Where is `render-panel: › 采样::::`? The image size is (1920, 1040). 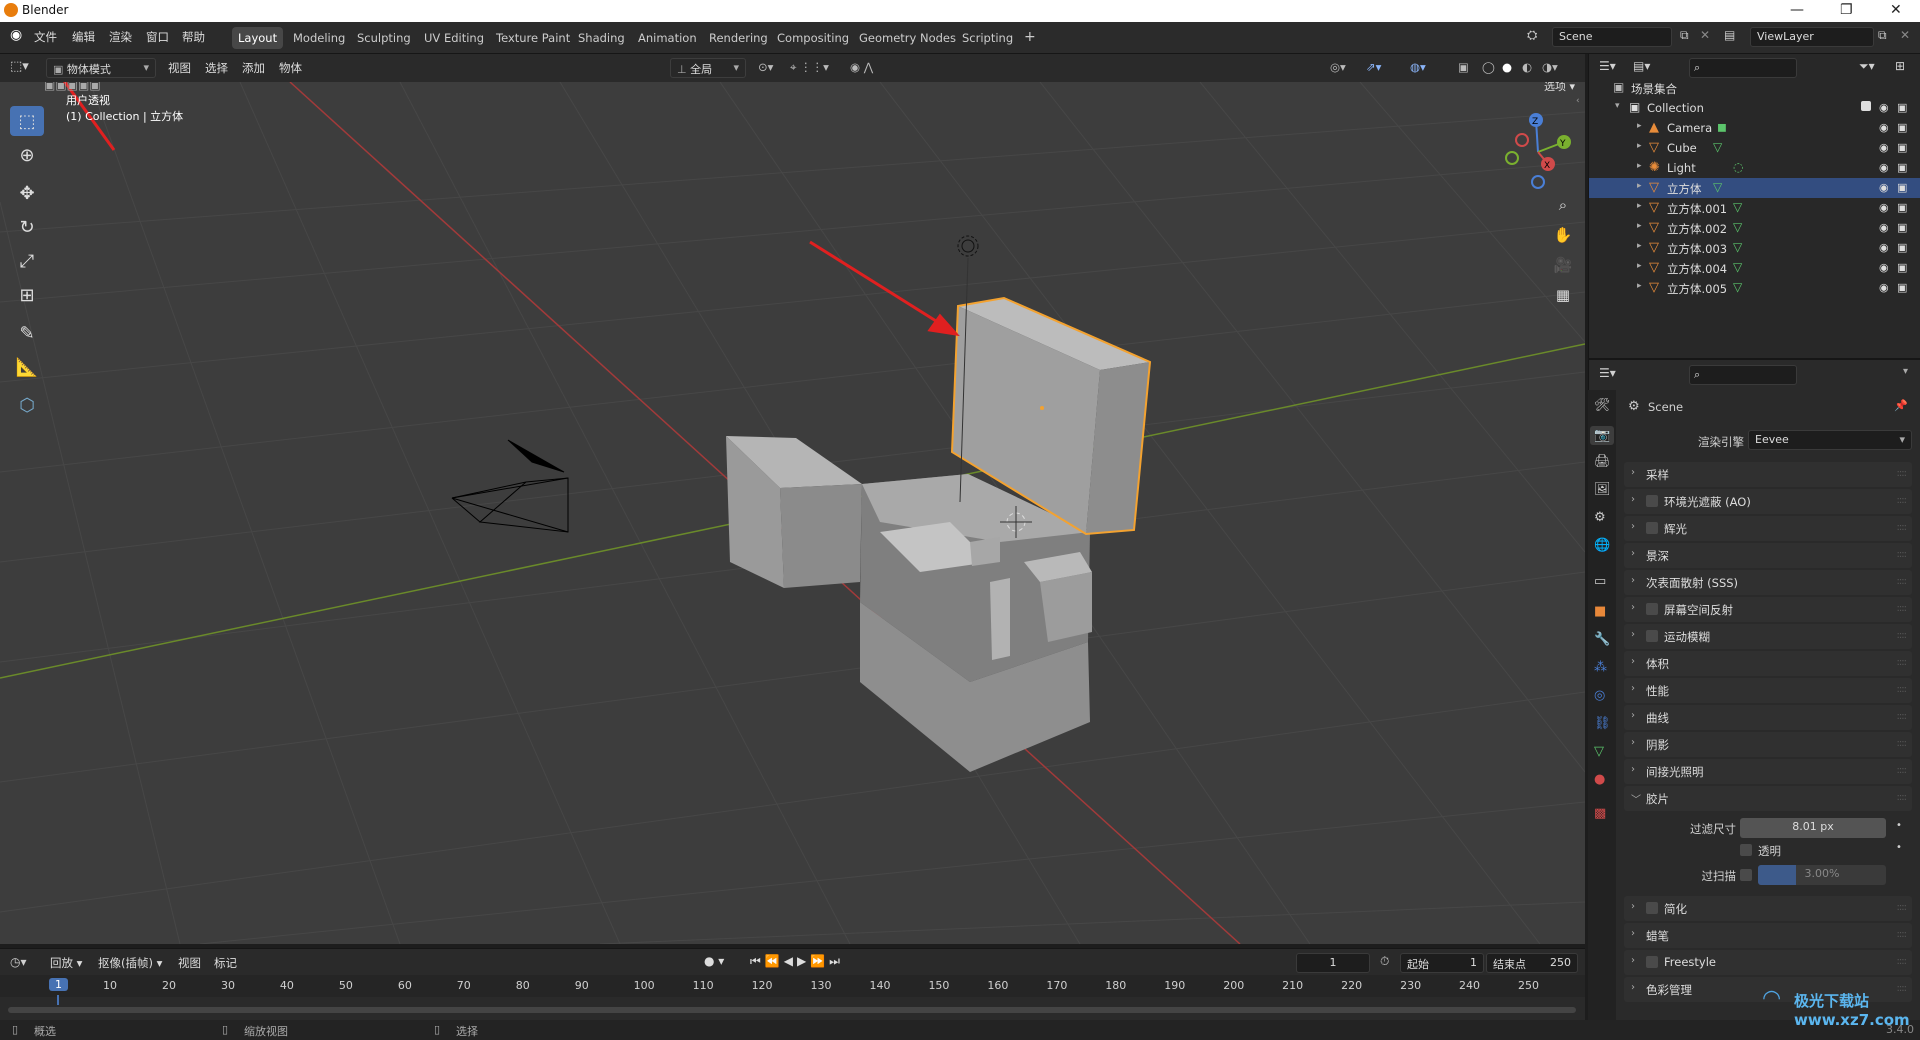
render-panel: › 采样:::: is located at coordinates (1768, 474).